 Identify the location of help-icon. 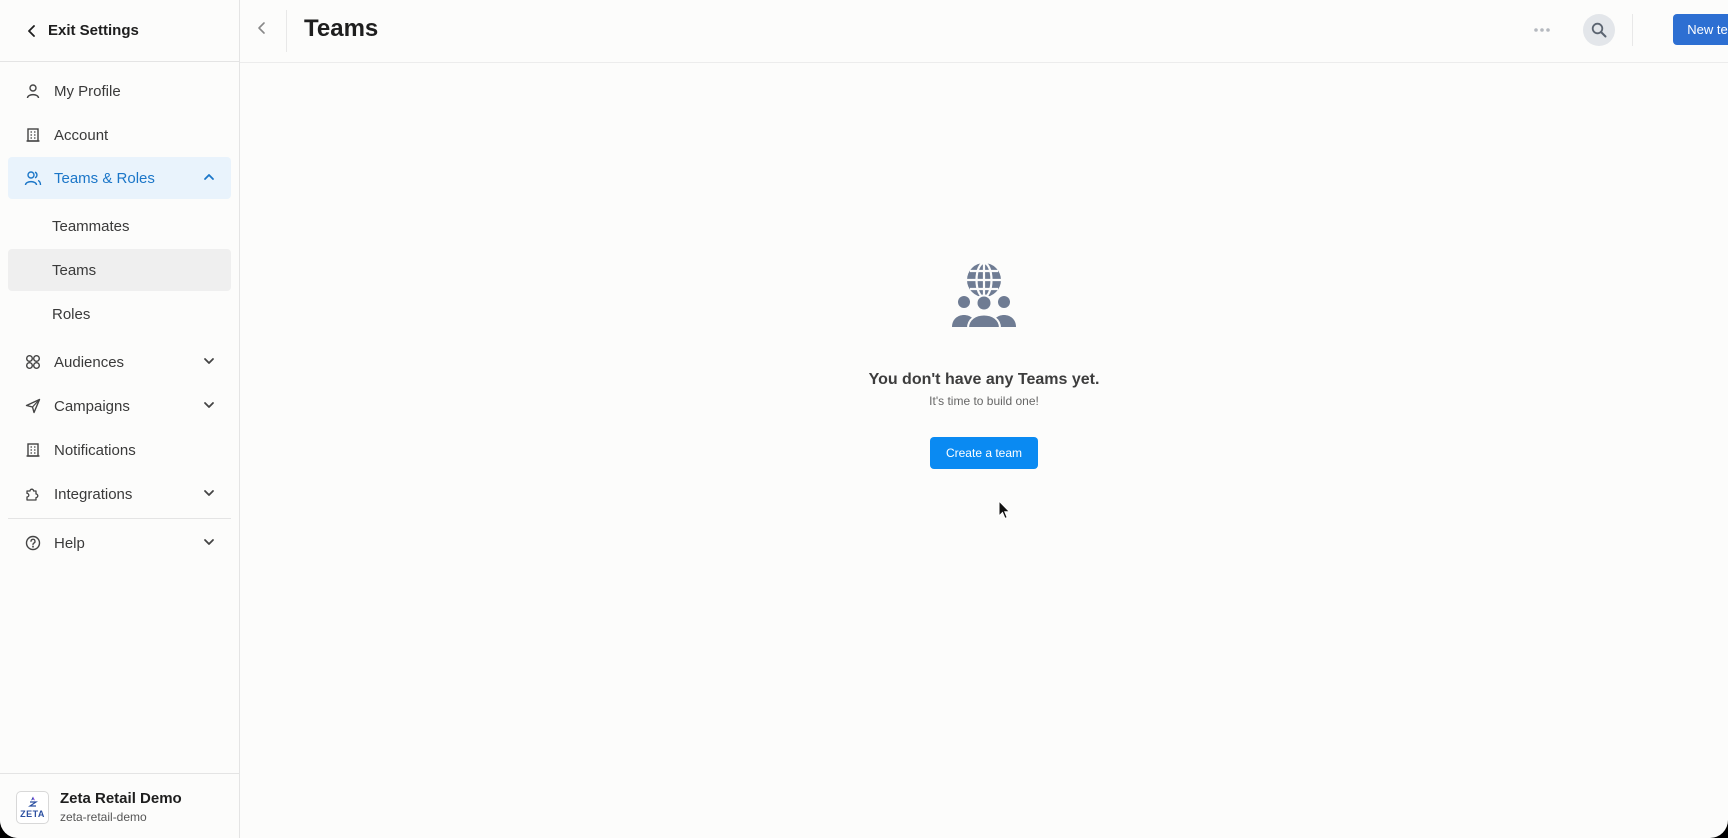
(33, 543).